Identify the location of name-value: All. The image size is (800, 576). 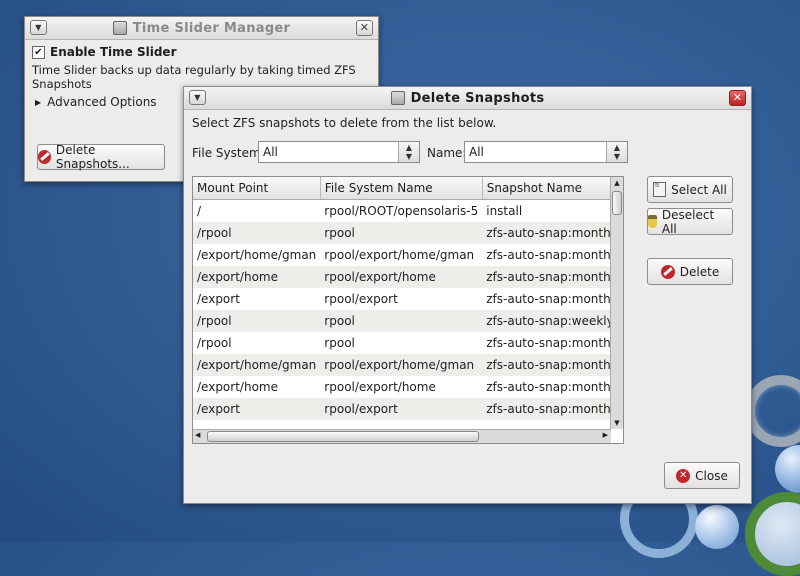
(476, 152).